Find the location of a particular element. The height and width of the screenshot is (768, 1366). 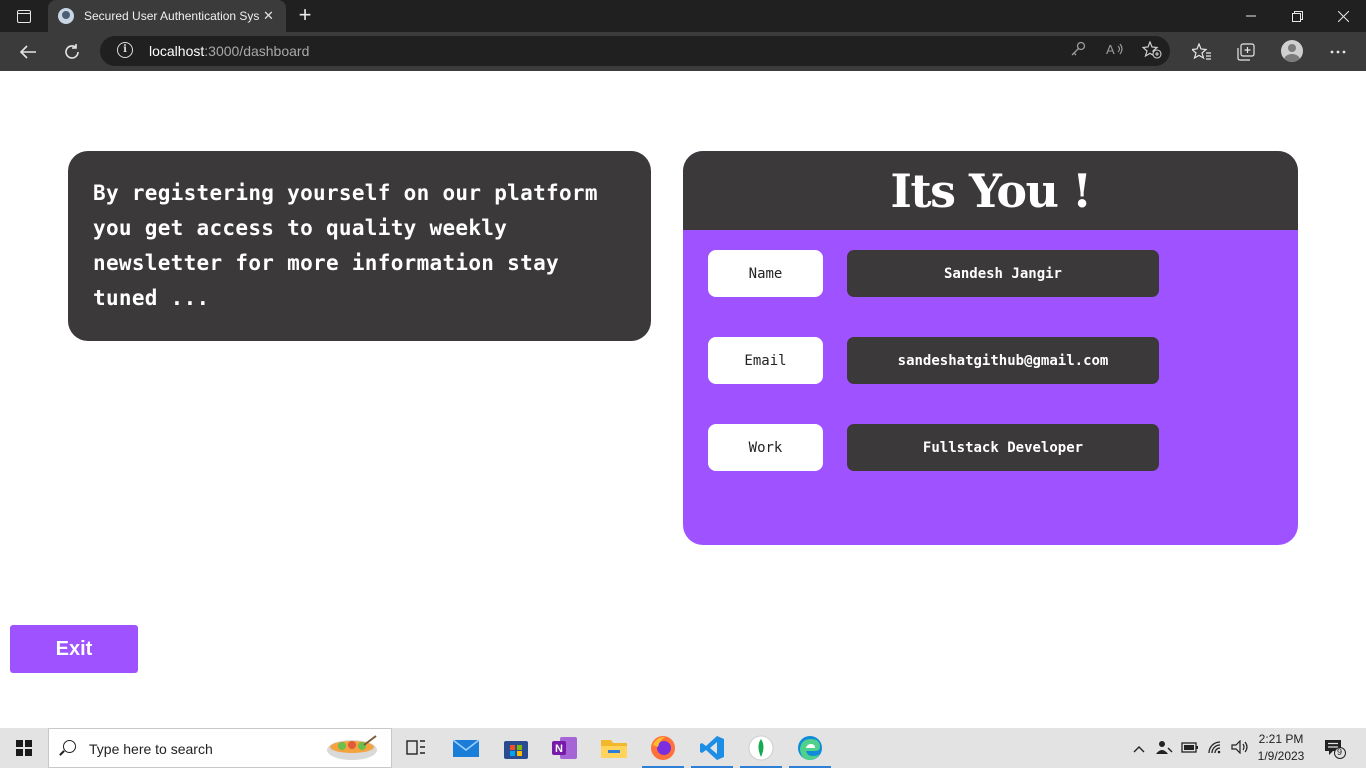

favorites-icon is located at coordinates (1202, 52).